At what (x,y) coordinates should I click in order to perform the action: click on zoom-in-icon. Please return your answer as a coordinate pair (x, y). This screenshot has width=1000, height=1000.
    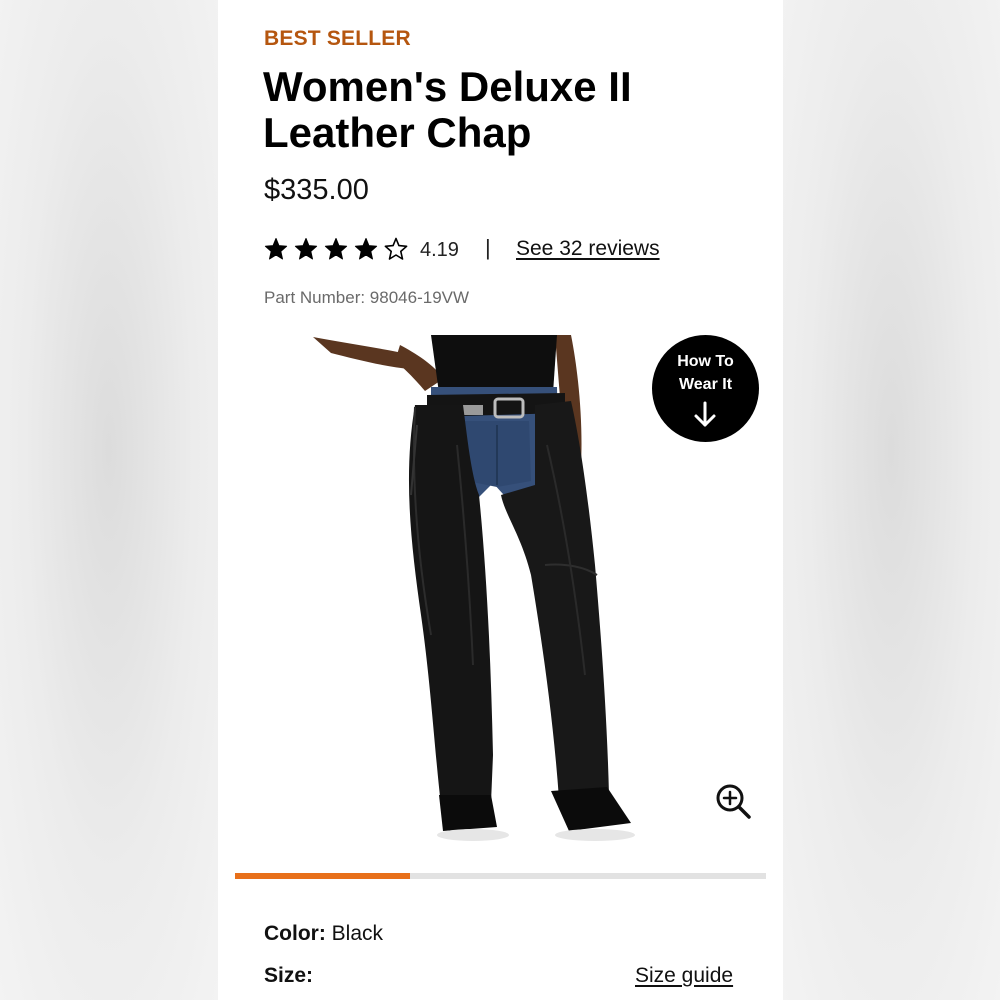
    Looking at the image, I should click on (734, 802).